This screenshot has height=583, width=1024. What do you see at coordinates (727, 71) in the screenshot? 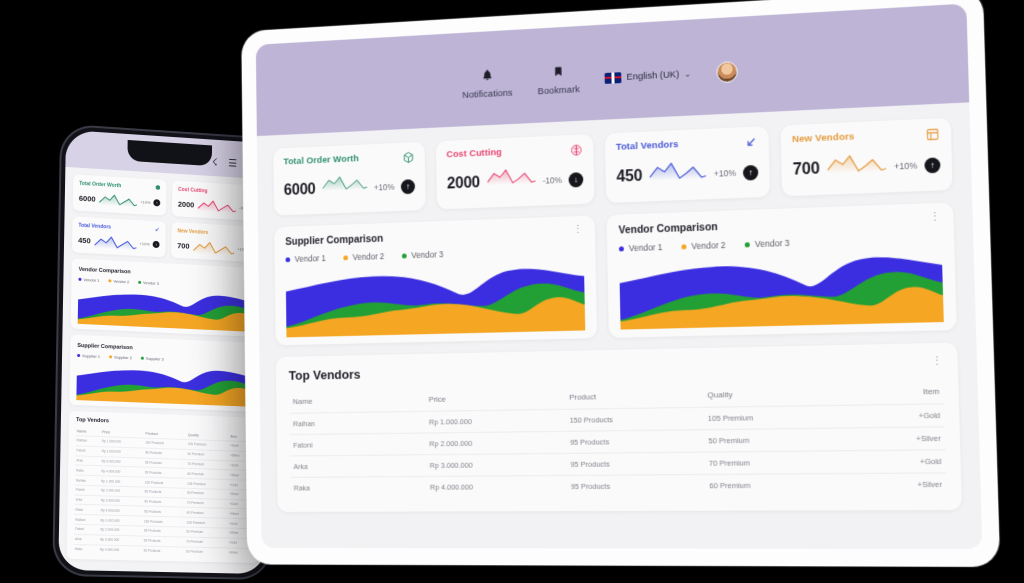
I see `avatar` at bounding box center [727, 71].